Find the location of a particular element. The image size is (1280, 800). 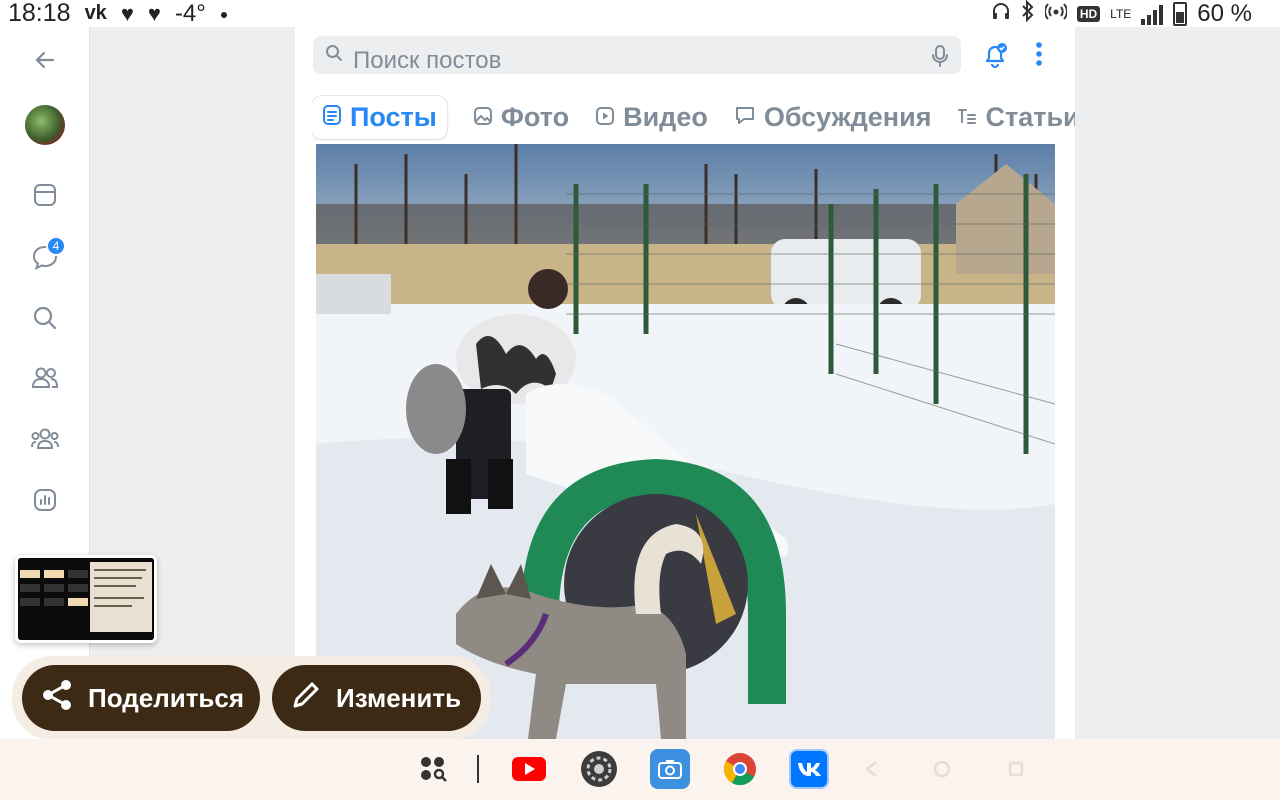

search-input: Поиск постов is located at coordinates (427, 60).